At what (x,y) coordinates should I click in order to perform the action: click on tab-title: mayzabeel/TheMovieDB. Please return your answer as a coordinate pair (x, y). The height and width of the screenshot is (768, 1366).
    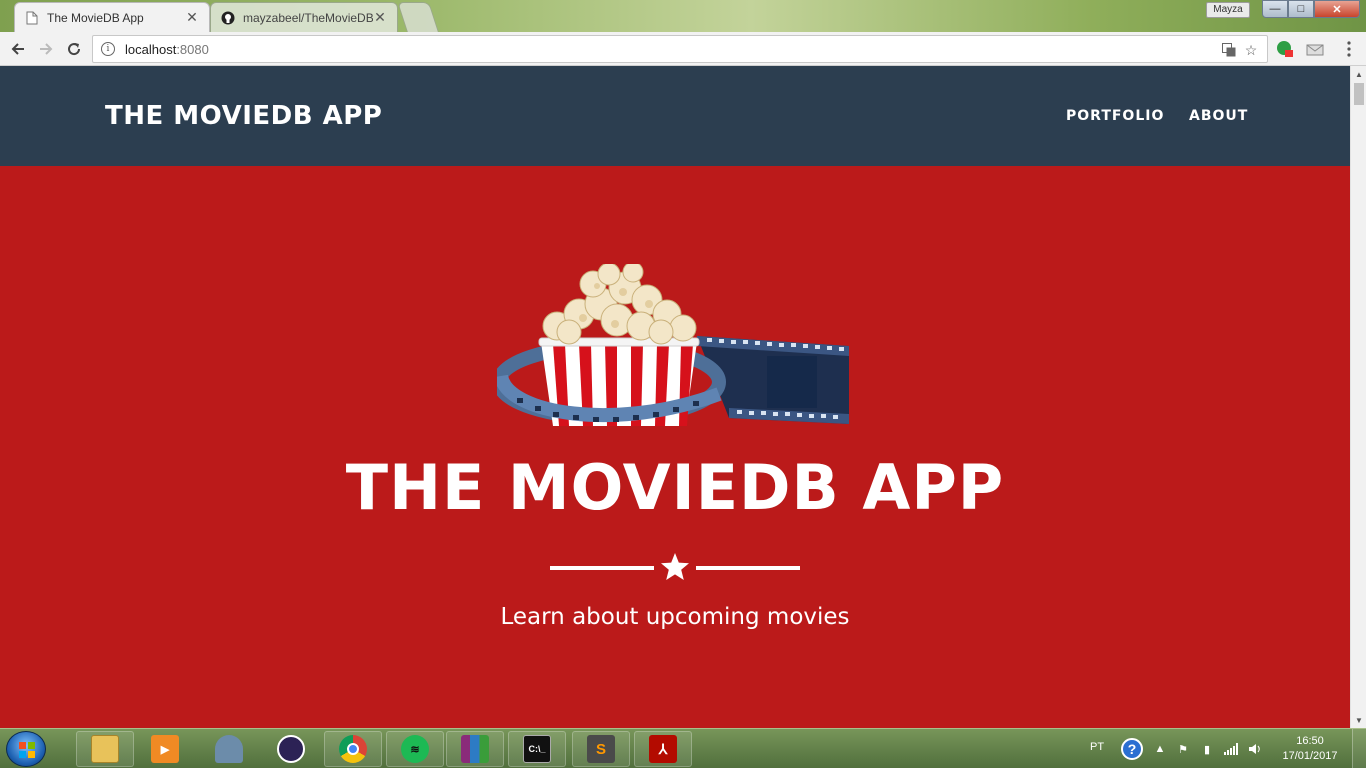
    Looking at the image, I should click on (308, 17).